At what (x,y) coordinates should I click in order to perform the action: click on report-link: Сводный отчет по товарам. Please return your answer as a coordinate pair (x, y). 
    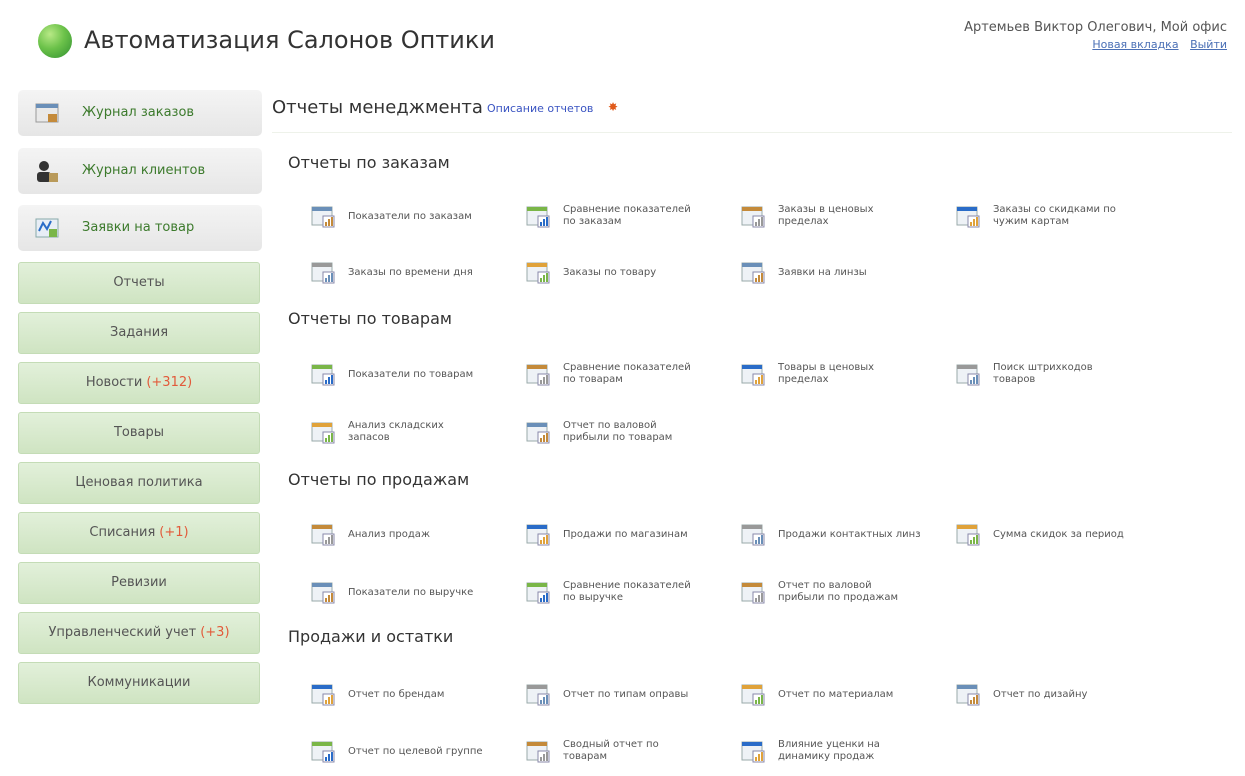
    Looking at the image, I should click on (625, 752).